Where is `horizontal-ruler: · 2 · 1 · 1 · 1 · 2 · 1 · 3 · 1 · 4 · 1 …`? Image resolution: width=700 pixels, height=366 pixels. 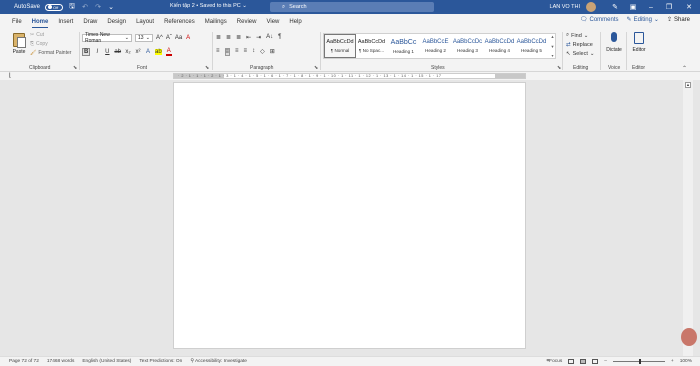 horizontal-ruler: · 2 · 1 · 1 · 1 · 2 · 1 · 3 · 1 · 4 · 1 … is located at coordinates (349, 76).